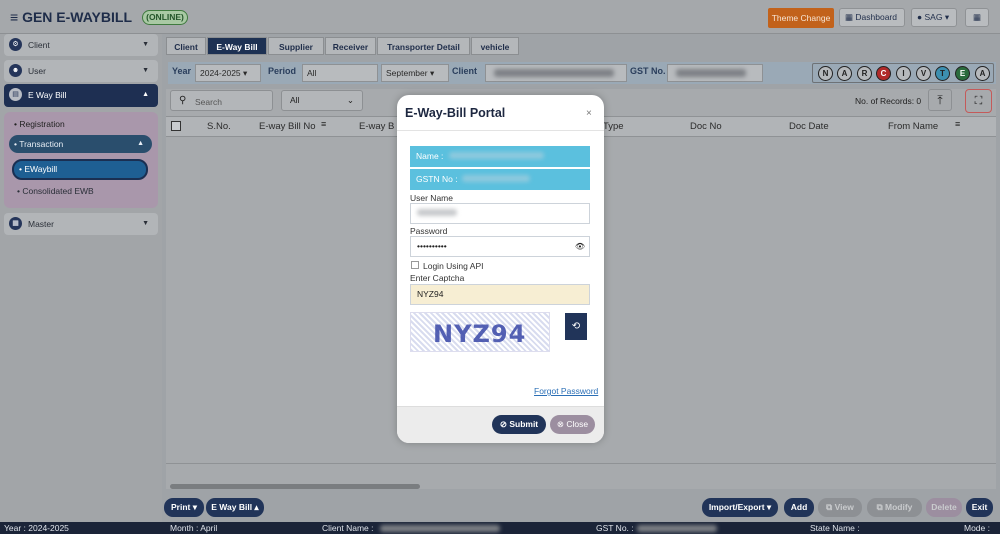 This screenshot has width=1000, height=534. I want to click on ewaybill-label: E Way Bill, so click(232, 507).